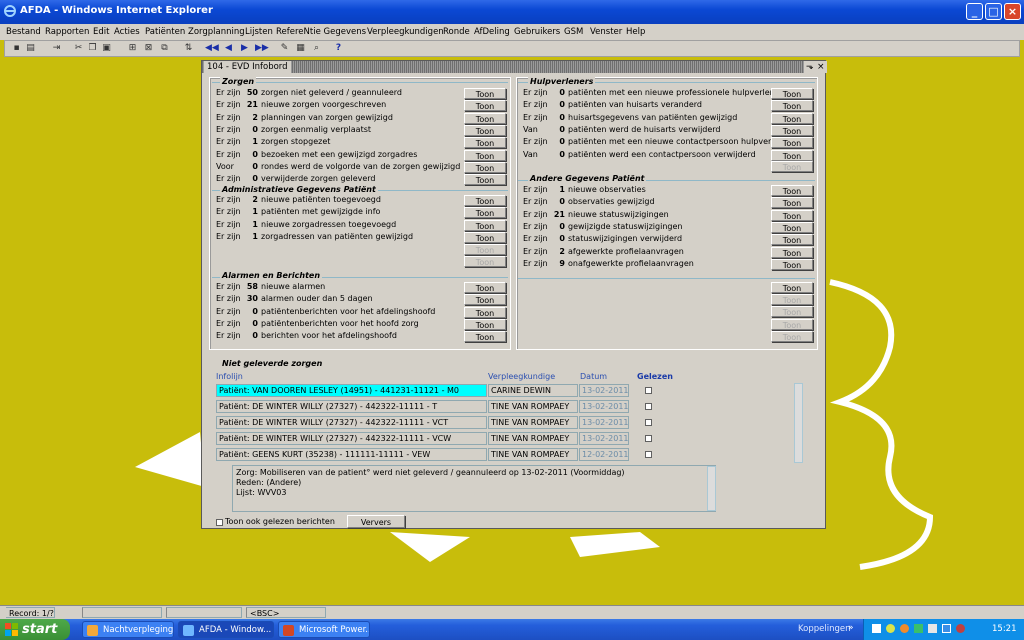  Describe the element at coordinates (376, 521) in the screenshot. I see `refresh-button: Ververs` at that location.